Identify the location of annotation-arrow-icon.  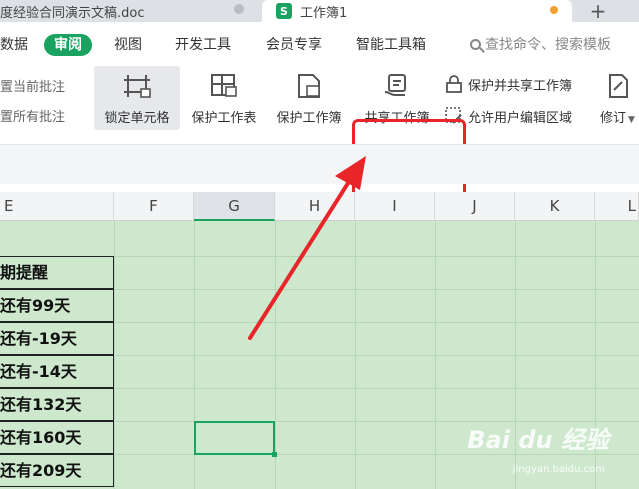
(307, 248).